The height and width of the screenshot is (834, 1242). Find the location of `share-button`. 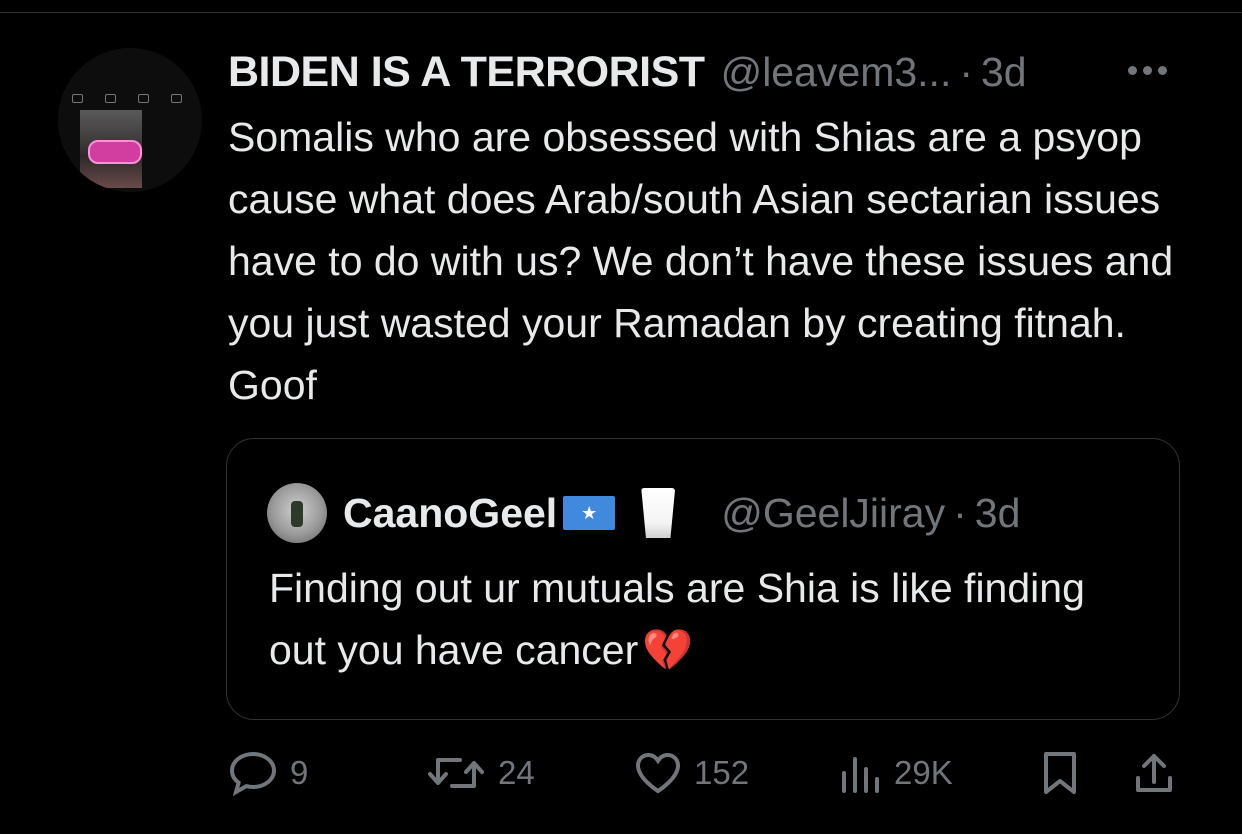

share-button is located at coordinates (1154, 773).